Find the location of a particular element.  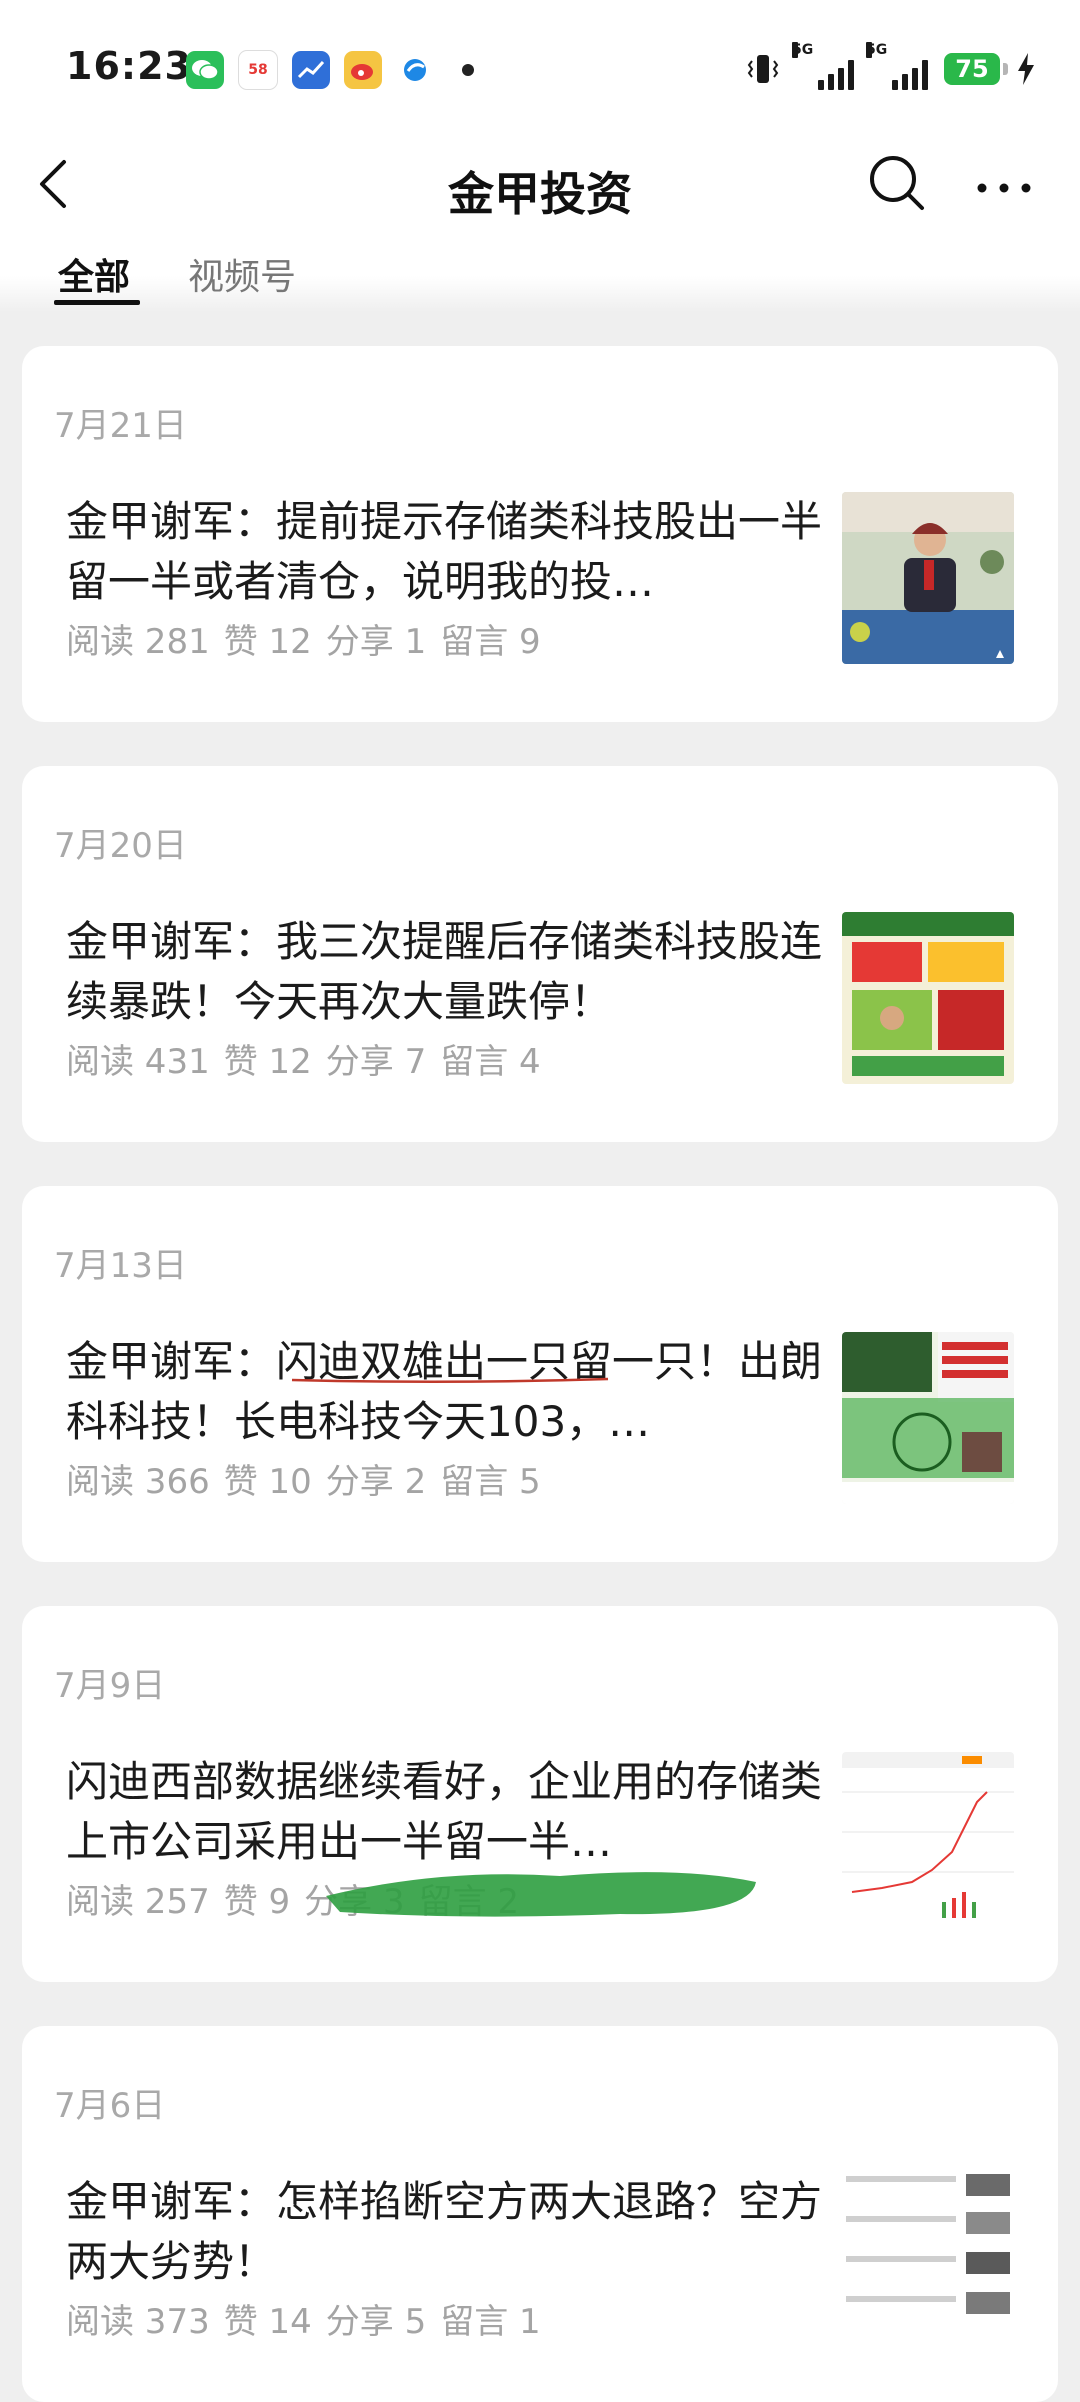

system-status: 5G 5G 75 is located at coordinates (891, 66).